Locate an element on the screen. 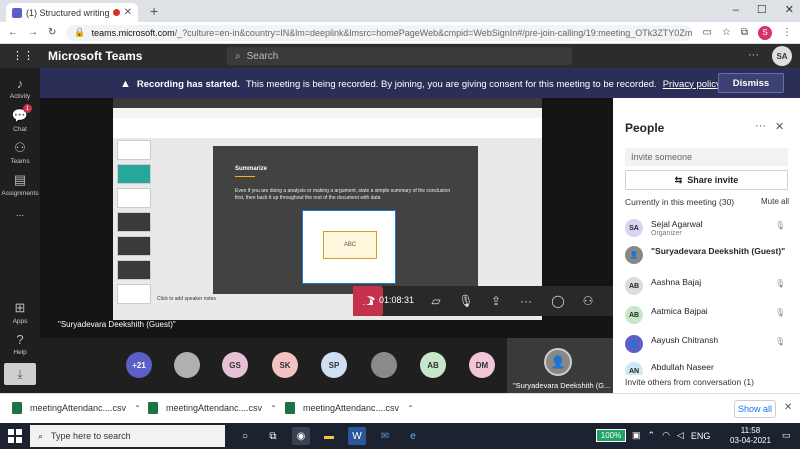 This screenshot has height=449, width=800. app-name: Microsoft Teams is located at coordinates (95, 56).